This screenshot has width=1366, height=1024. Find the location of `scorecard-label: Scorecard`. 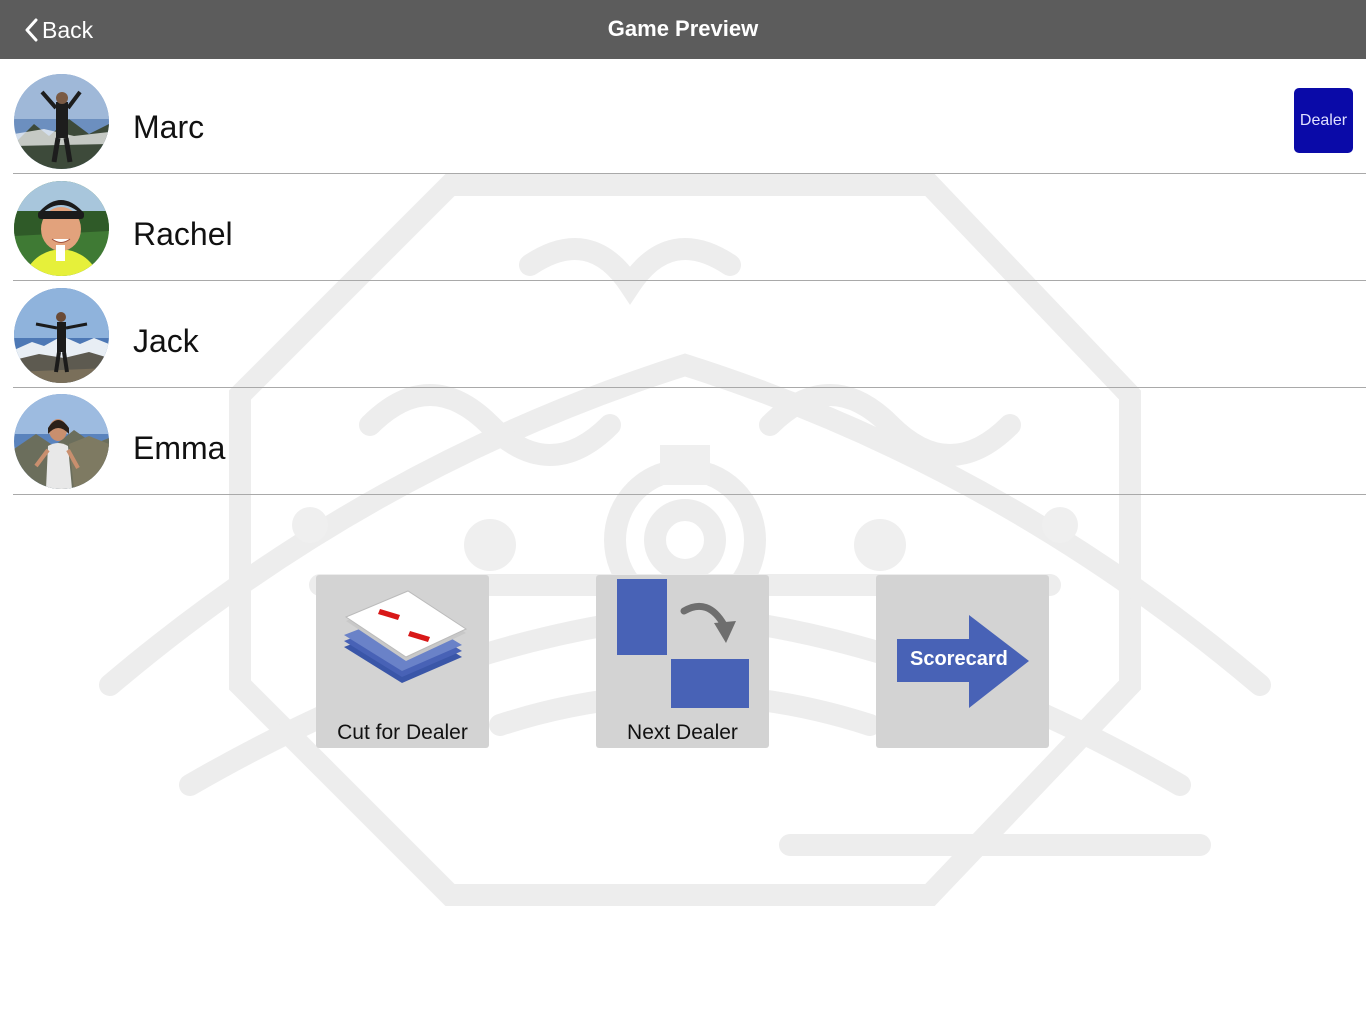

scorecard-label: Scorecard is located at coordinates (959, 659).